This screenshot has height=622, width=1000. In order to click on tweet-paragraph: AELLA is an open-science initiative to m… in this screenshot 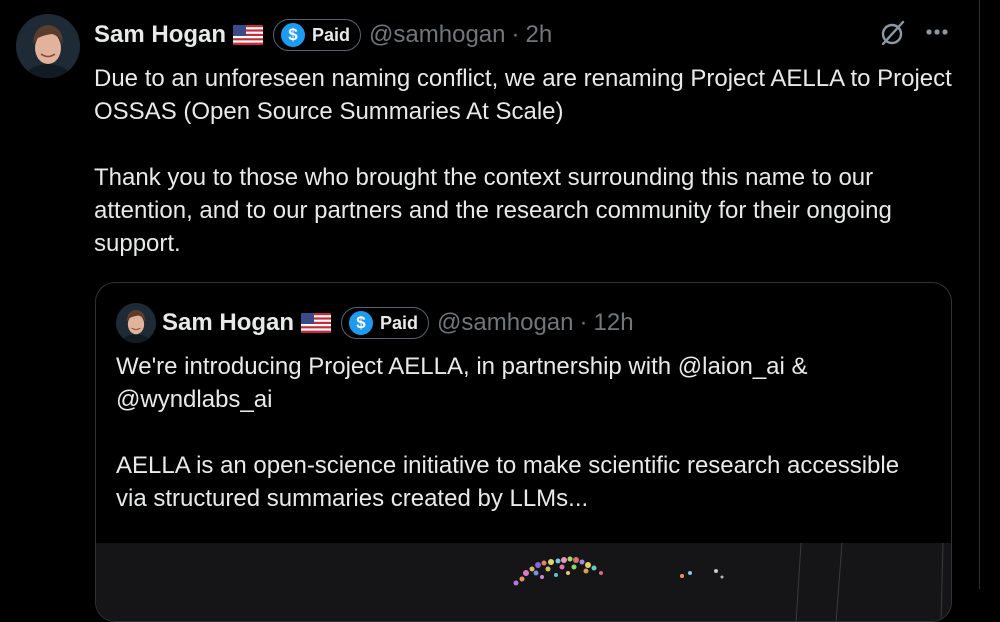, I will do `click(508, 482)`.